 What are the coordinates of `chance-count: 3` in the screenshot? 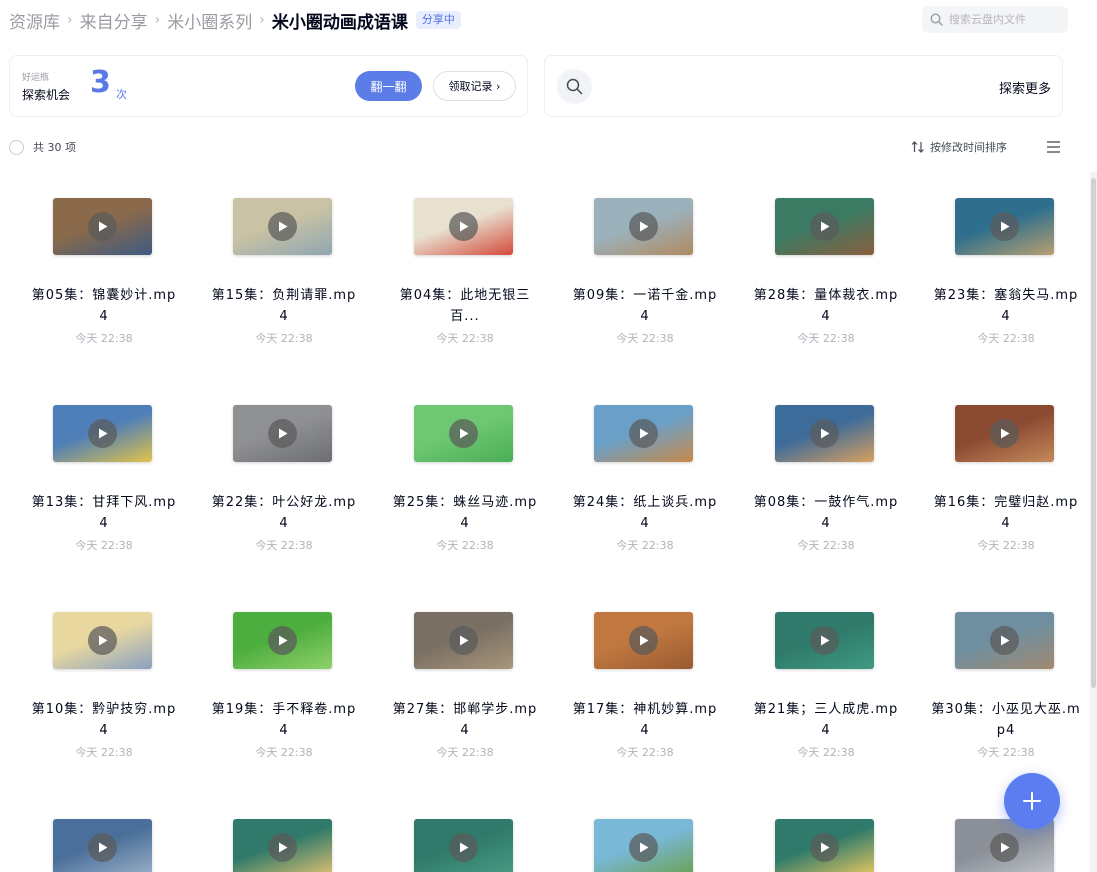 It's located at (100, 82).